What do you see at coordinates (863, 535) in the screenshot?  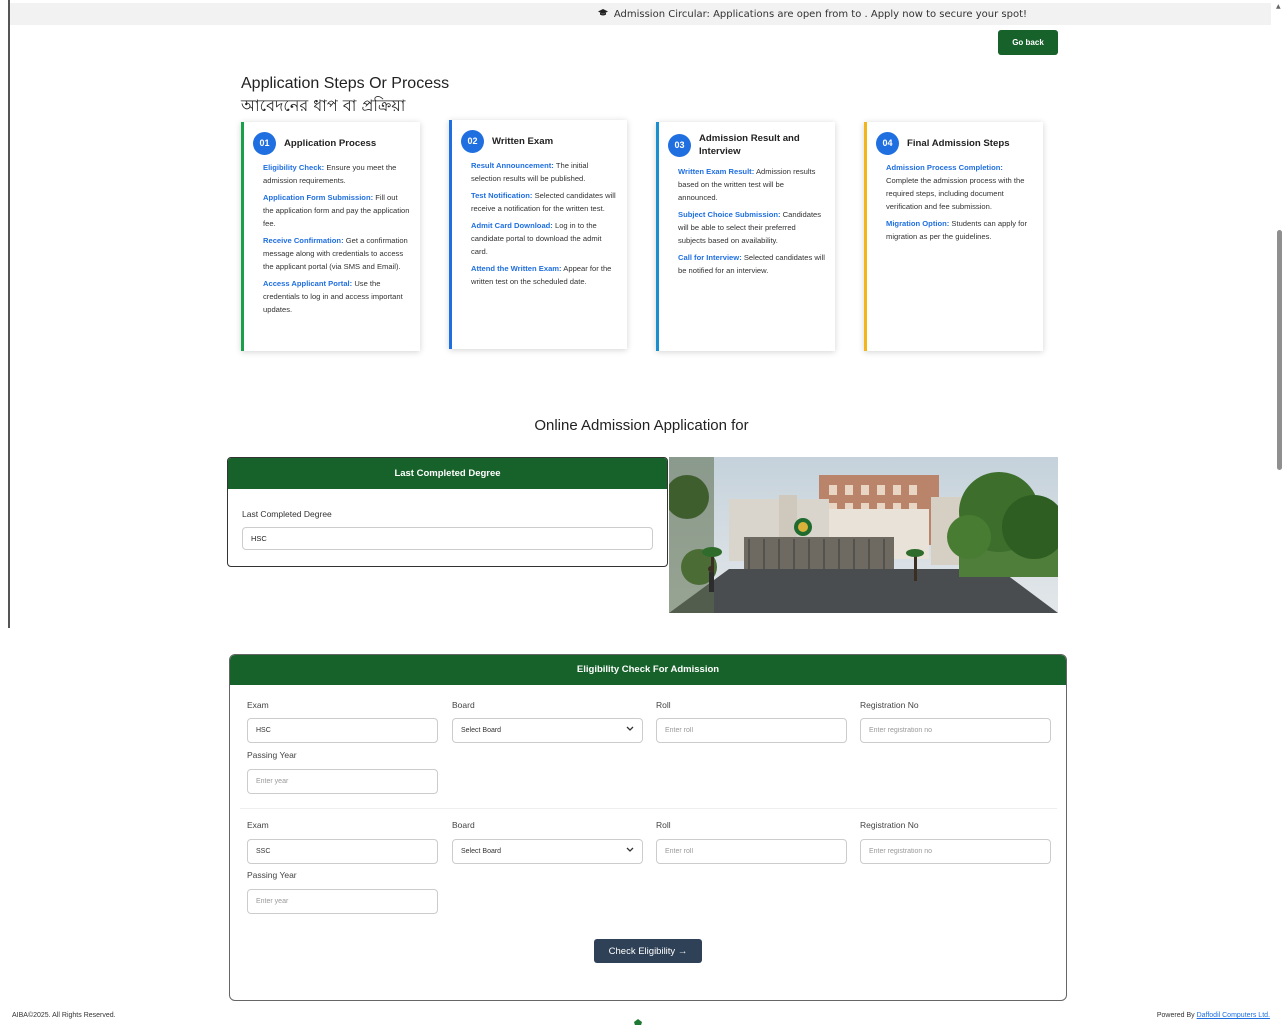 I see `campus-image` at bounding box center [863, 535].